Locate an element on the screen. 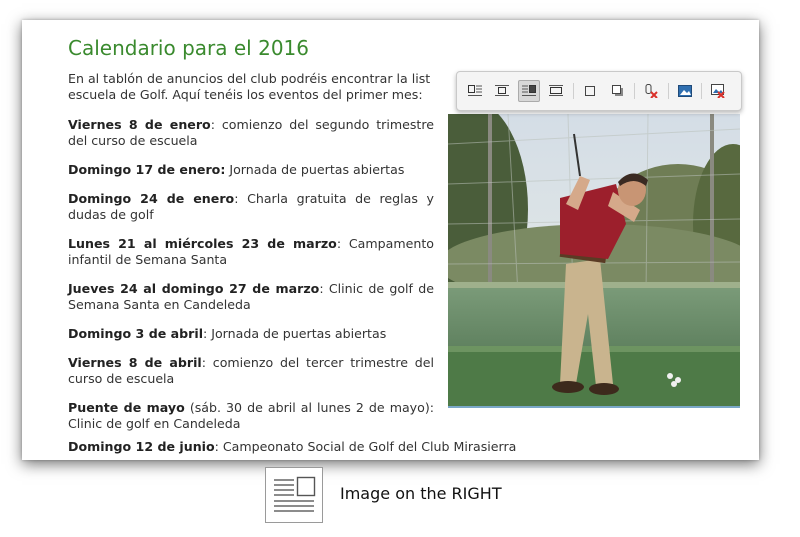 The width and height of the screenshot is (800, 537). align-inline-left-button is located at coordinates (475, 91).